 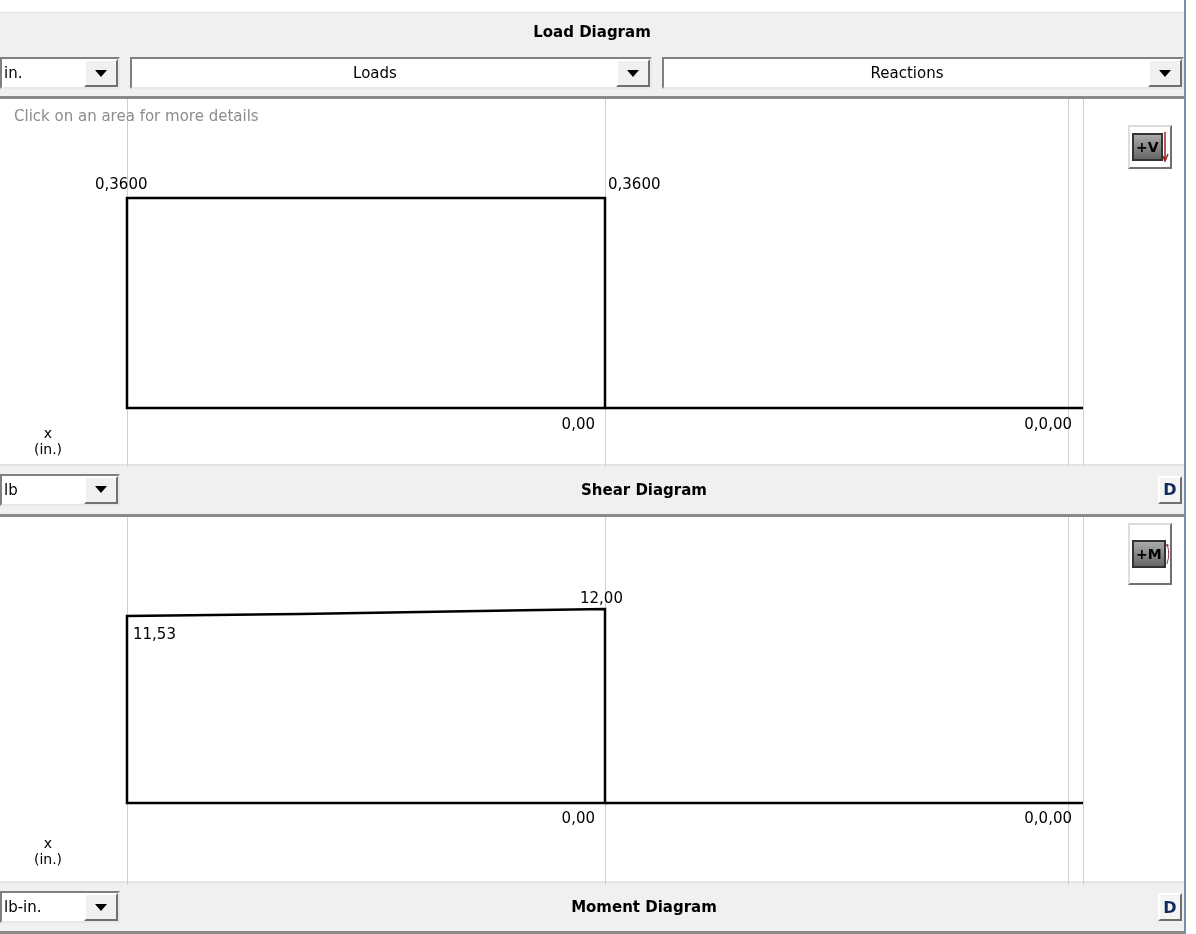 What do you see at coordinates (644, 907) in the screenshot?
I see `panel-title: Moment Diagram` at bounding box center [644, 907].